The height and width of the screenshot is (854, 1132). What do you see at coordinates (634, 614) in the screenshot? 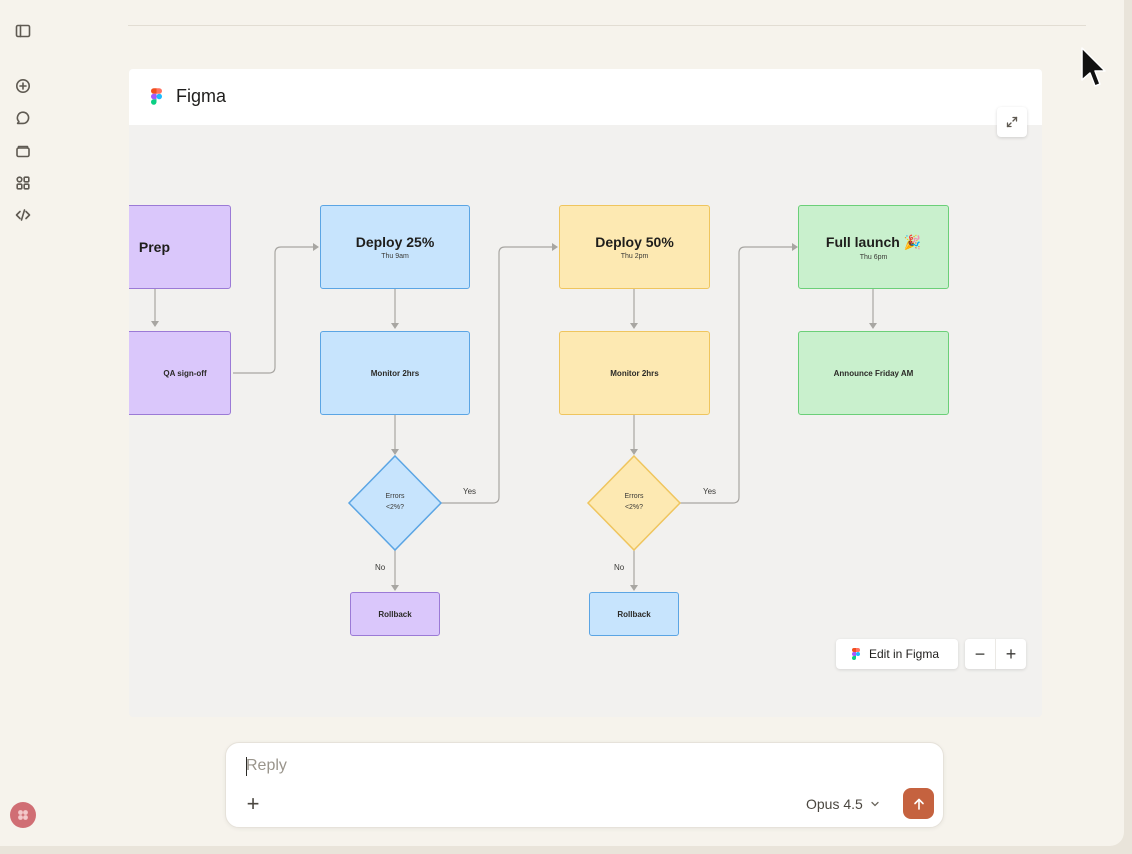
I see `node-rollback-50: Rollback` at bounding box center [634, 614].